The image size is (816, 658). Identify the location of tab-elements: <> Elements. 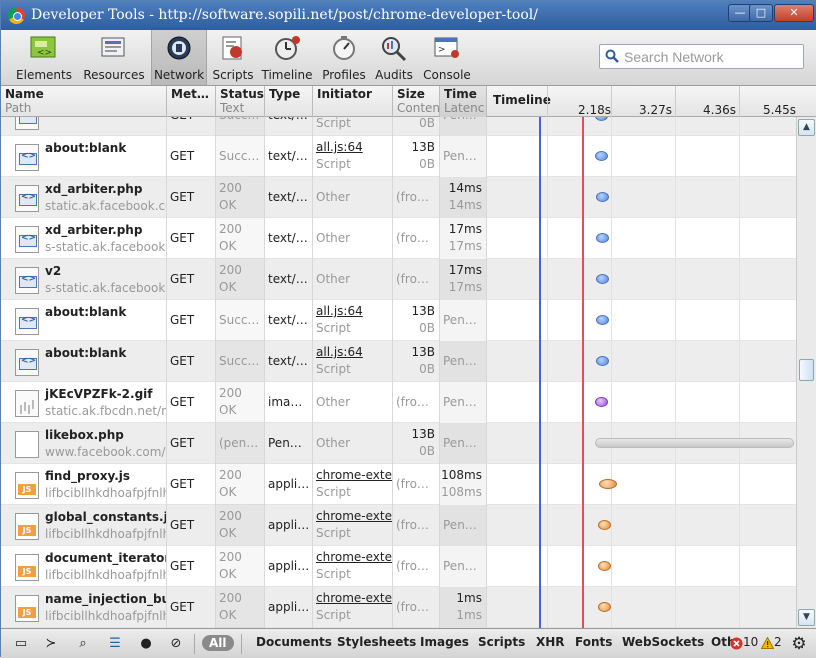
(44, 57).